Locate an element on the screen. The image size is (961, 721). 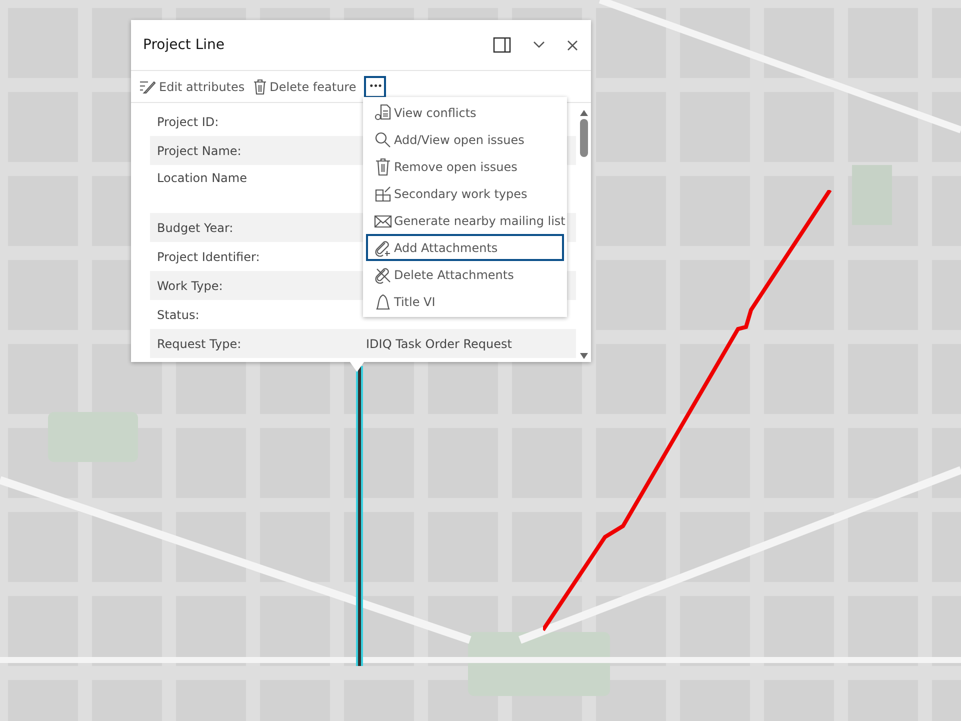
menu-item: Delete Attachments is located at coordinates (465, 274).